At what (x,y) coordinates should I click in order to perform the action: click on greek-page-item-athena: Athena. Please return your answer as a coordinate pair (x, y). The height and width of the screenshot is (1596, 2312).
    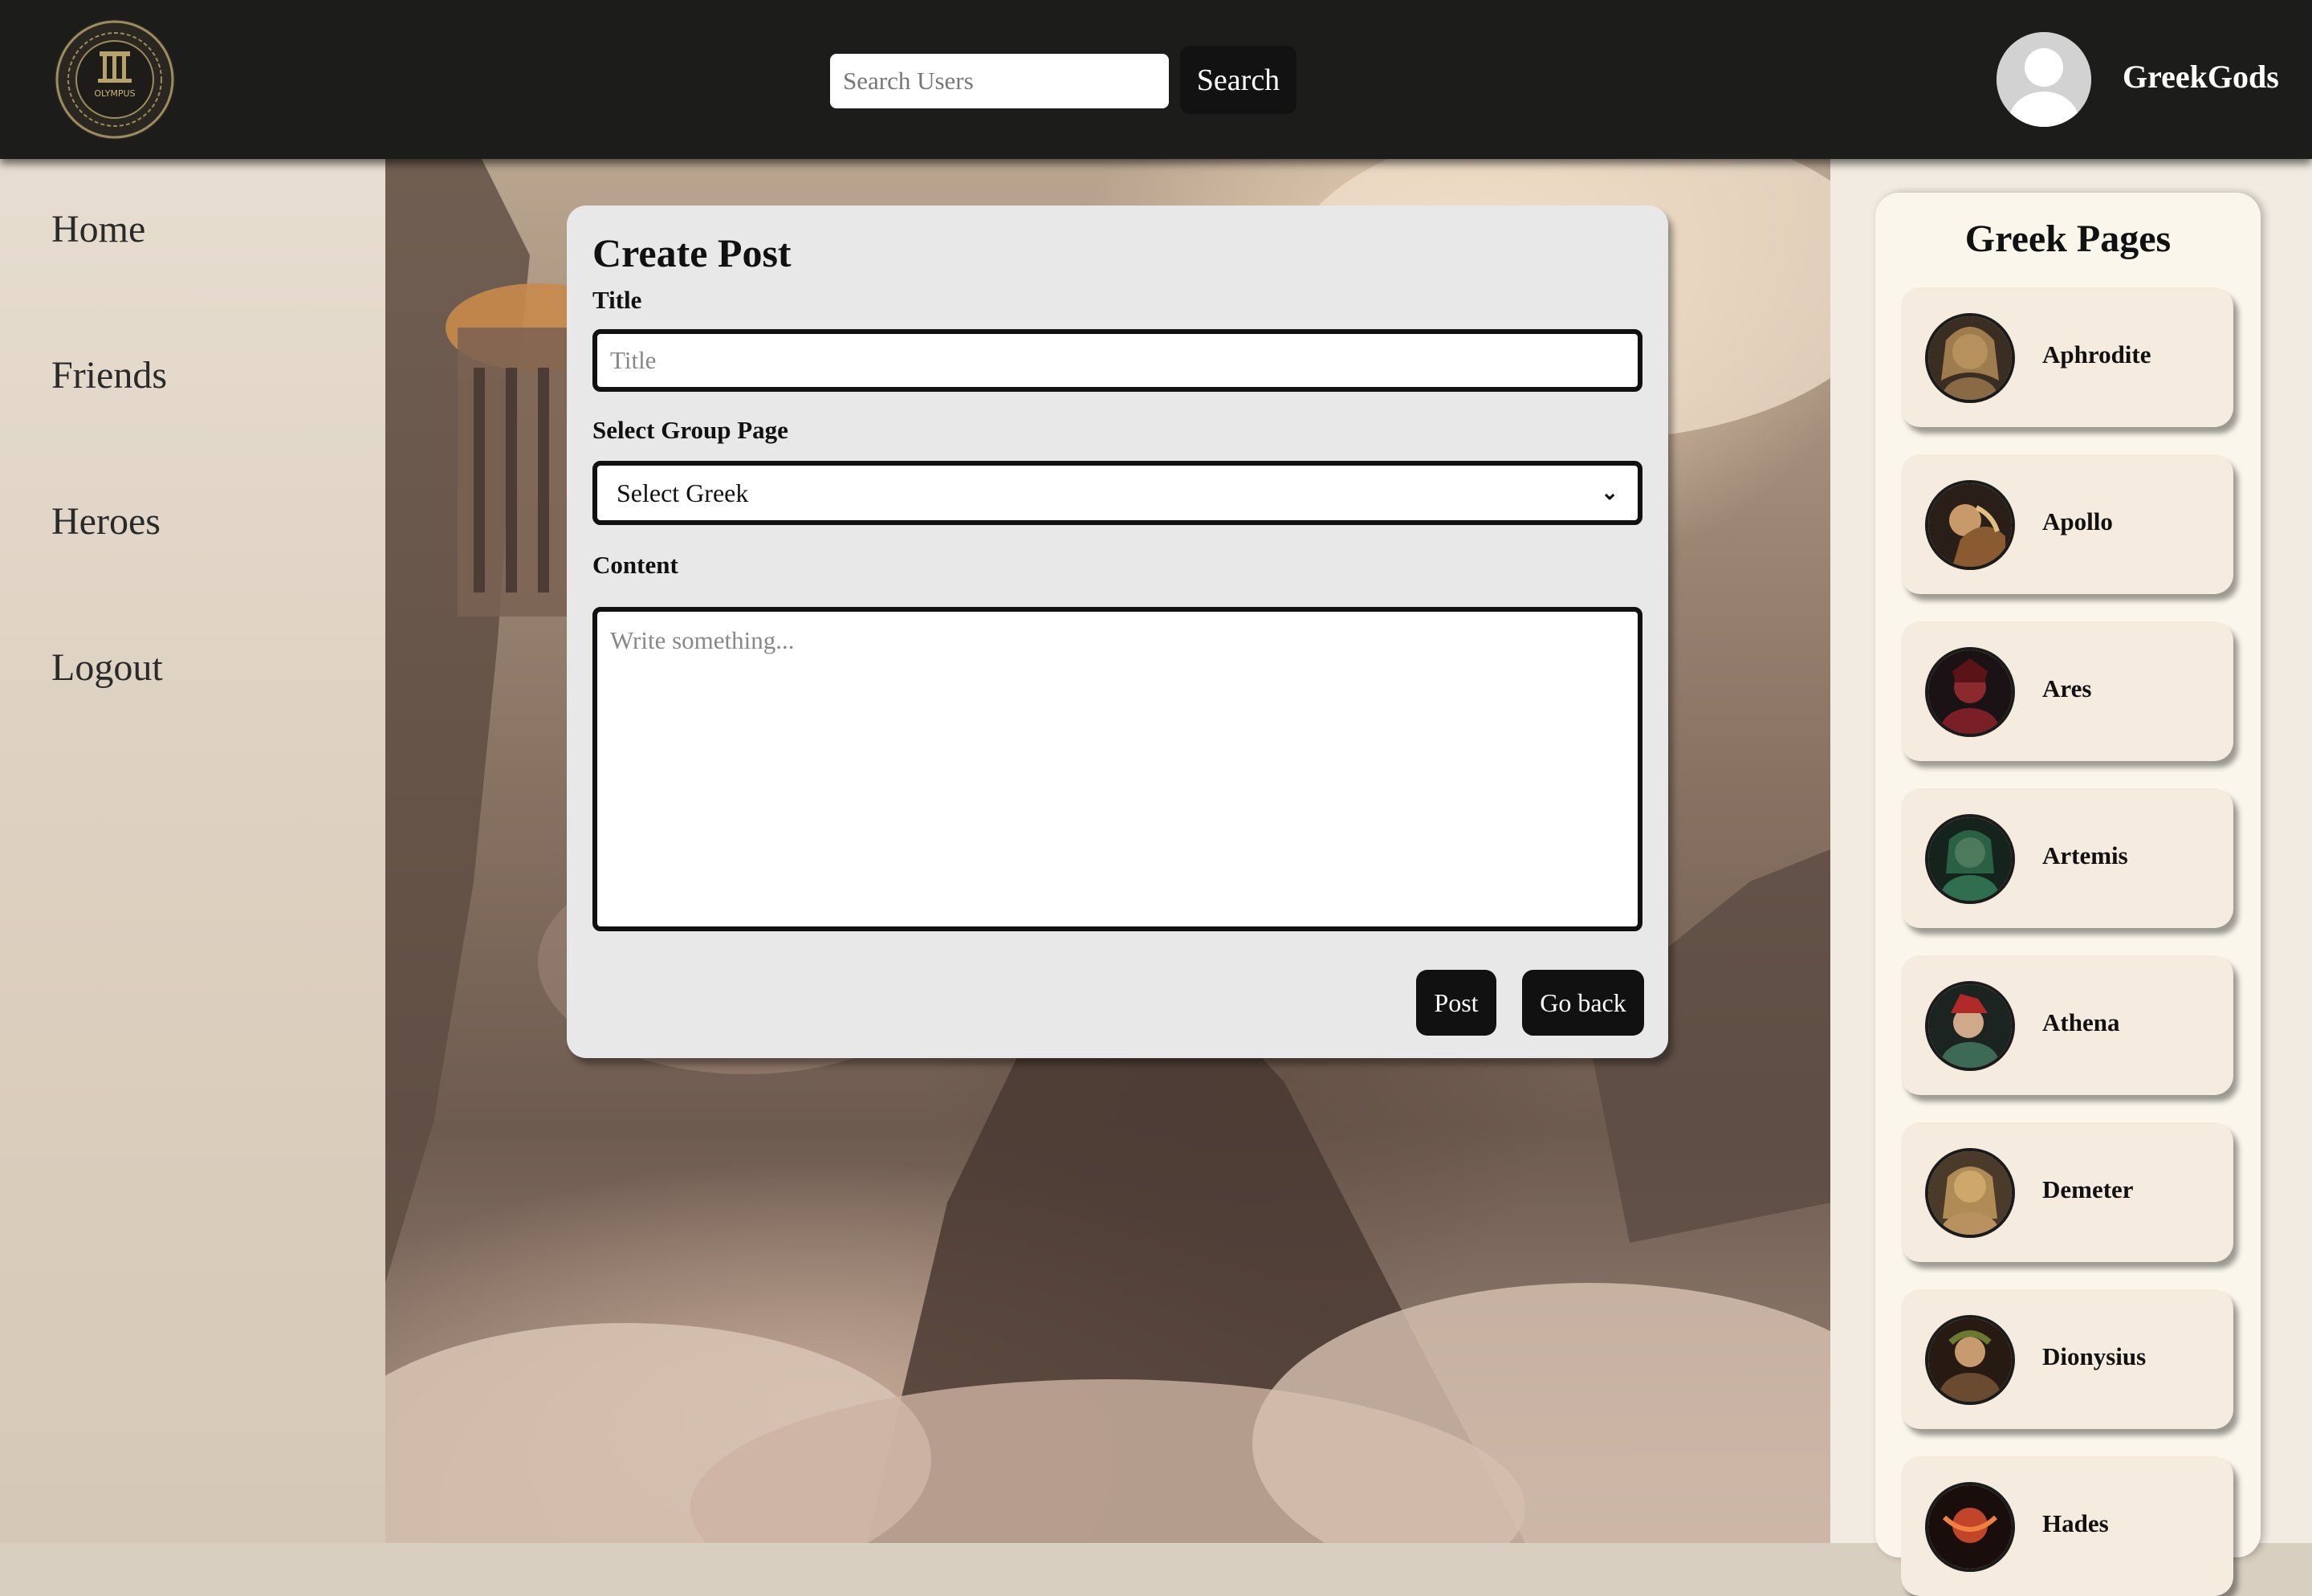
    Looking at the image, I should click on (2067, 1025).